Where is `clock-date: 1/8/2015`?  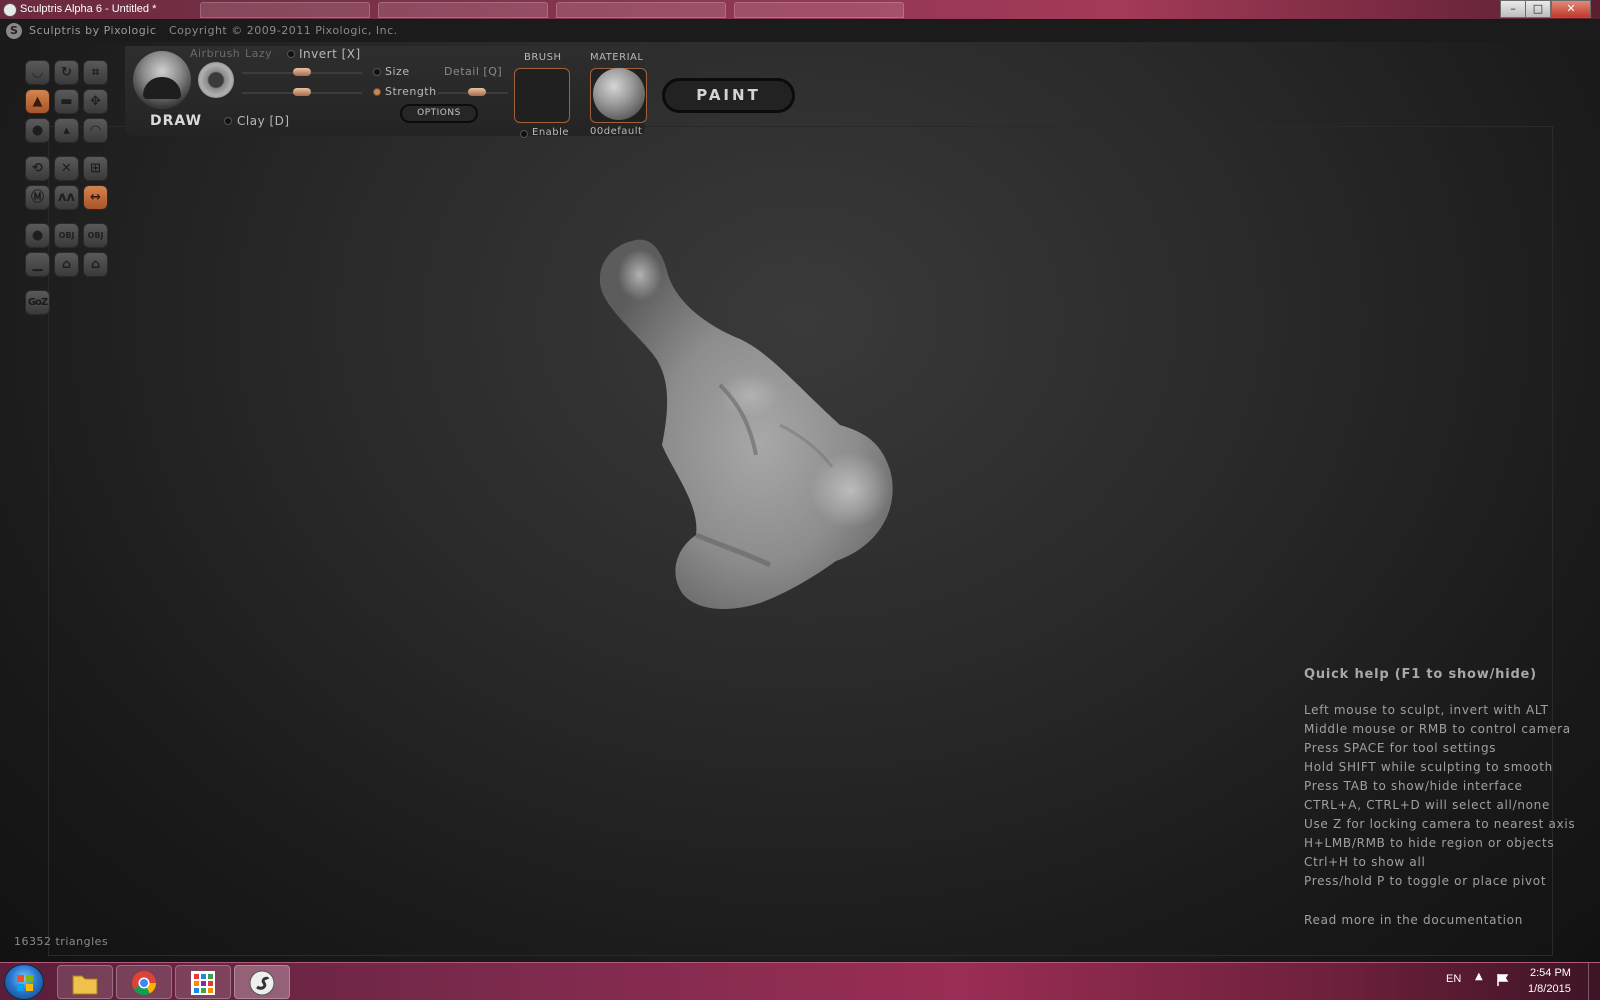
clock-date: 1/8/2015 is located at coordinates (1549, 989).